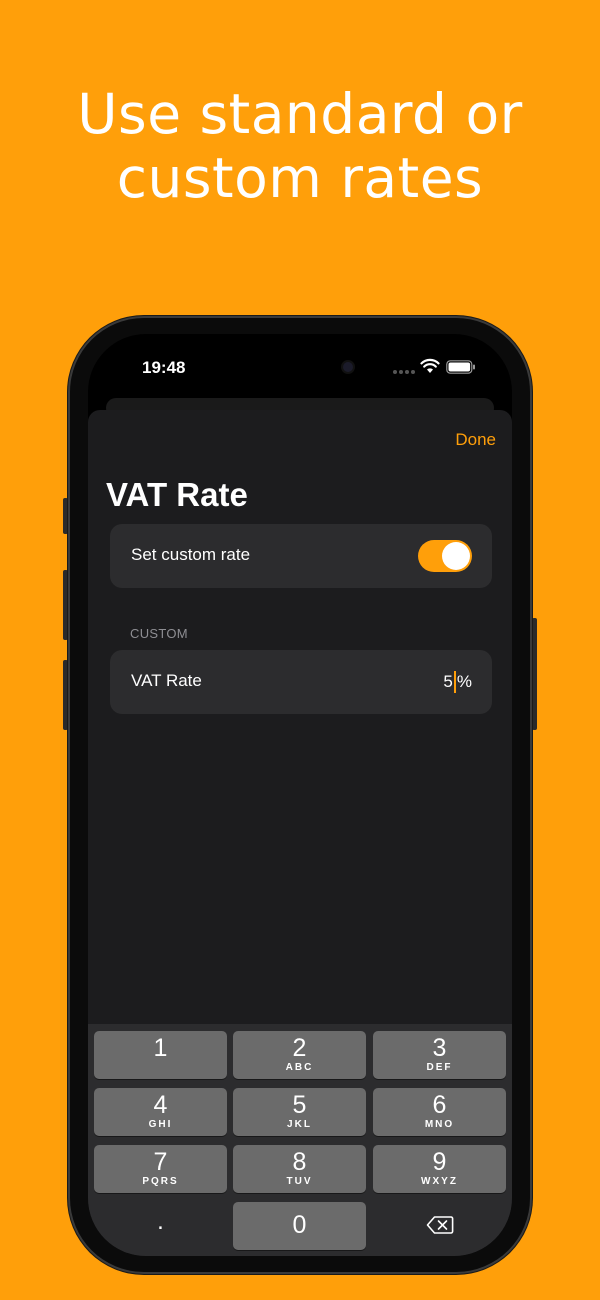  I want to click on key-decimal: ., so click(160, 1226).